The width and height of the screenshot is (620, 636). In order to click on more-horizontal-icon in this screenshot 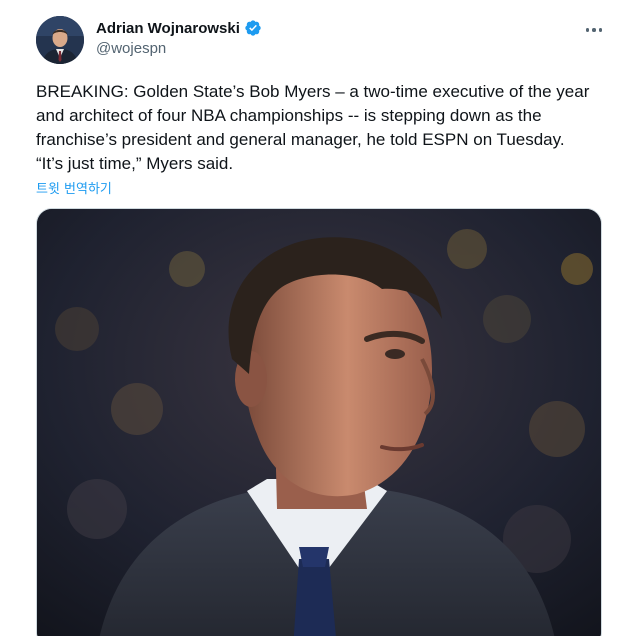, I will do `click(594, 30)`.